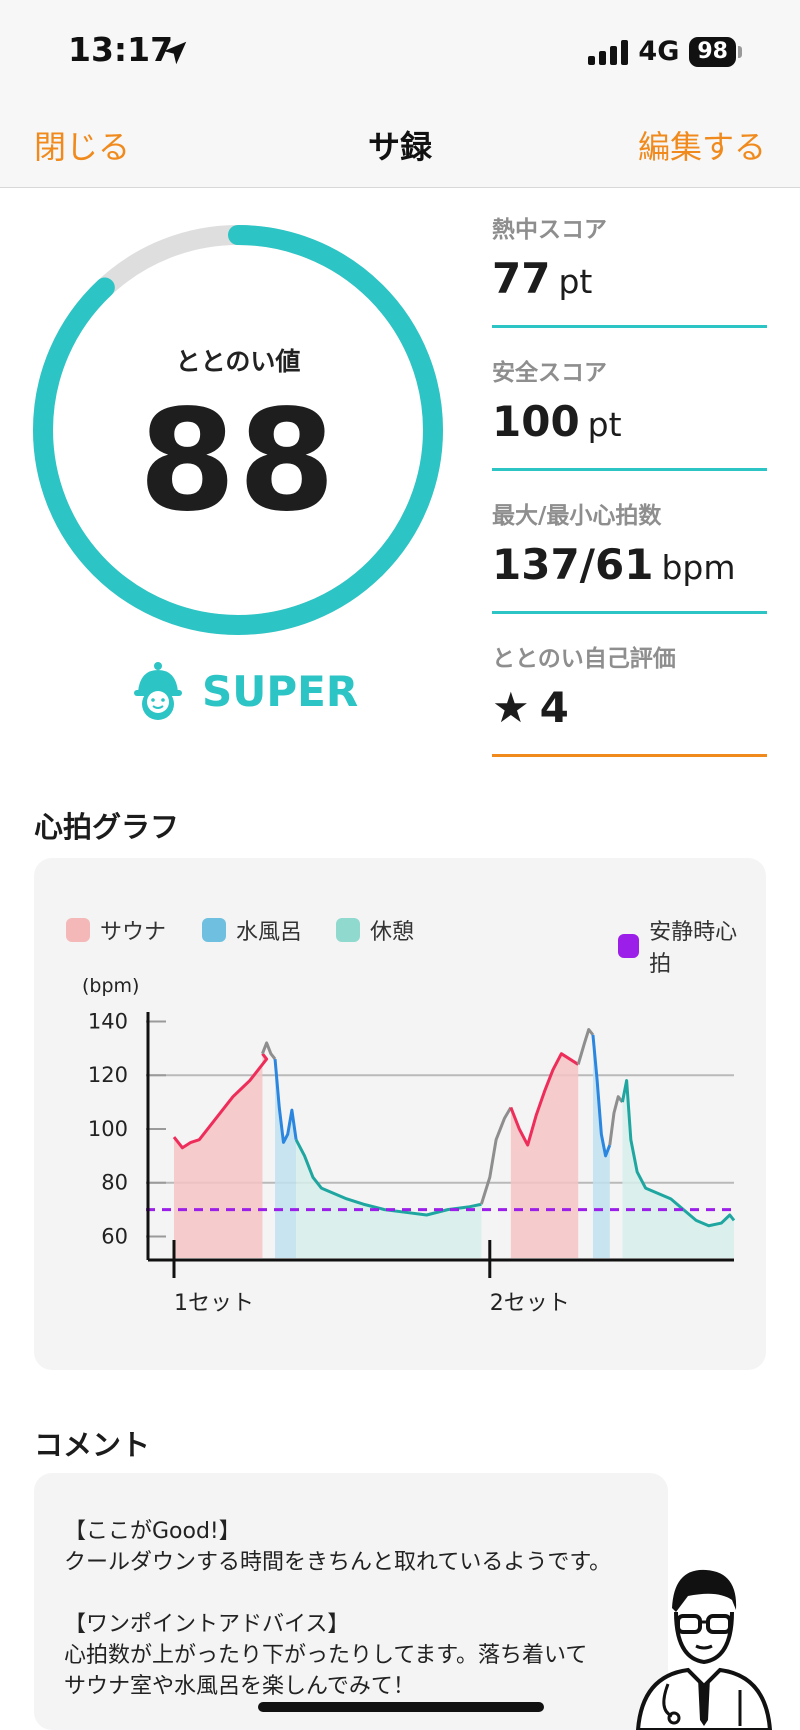  I want to click on self-rating-value: ★ 4, so click(530, 707).